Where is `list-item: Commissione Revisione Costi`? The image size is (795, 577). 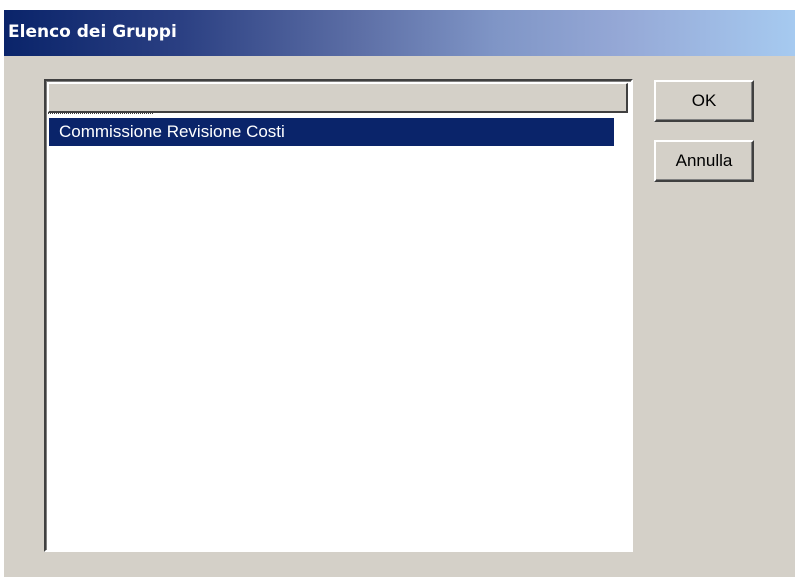 list-item: Commissione Revisione Costi is located at coordinates (331, 132).